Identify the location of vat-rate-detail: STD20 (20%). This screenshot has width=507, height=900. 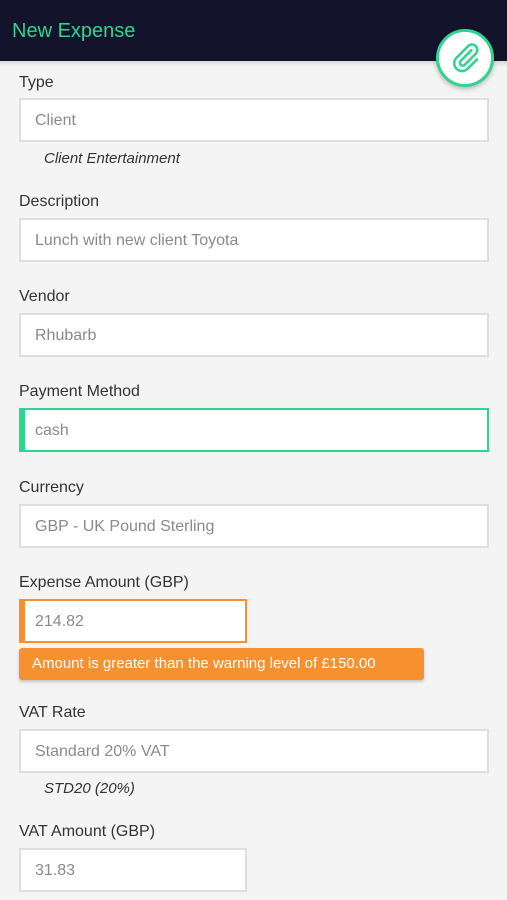
(89, 788).